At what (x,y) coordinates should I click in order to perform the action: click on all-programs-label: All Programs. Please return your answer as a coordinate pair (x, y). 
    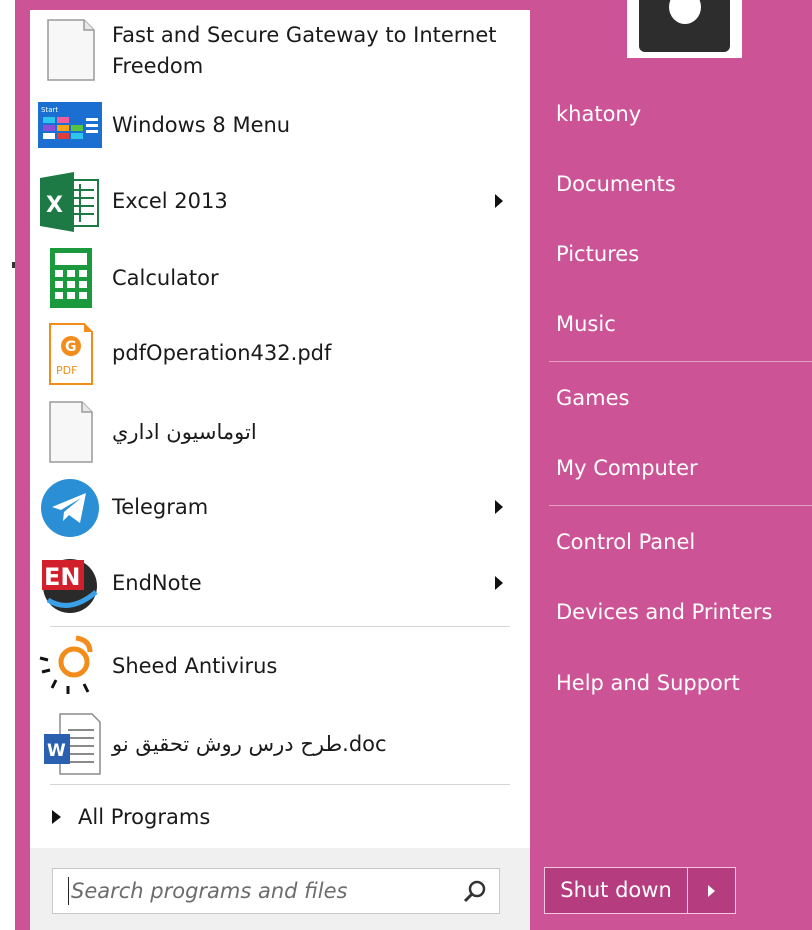
    Looking at the image, I should click on (144, 817).